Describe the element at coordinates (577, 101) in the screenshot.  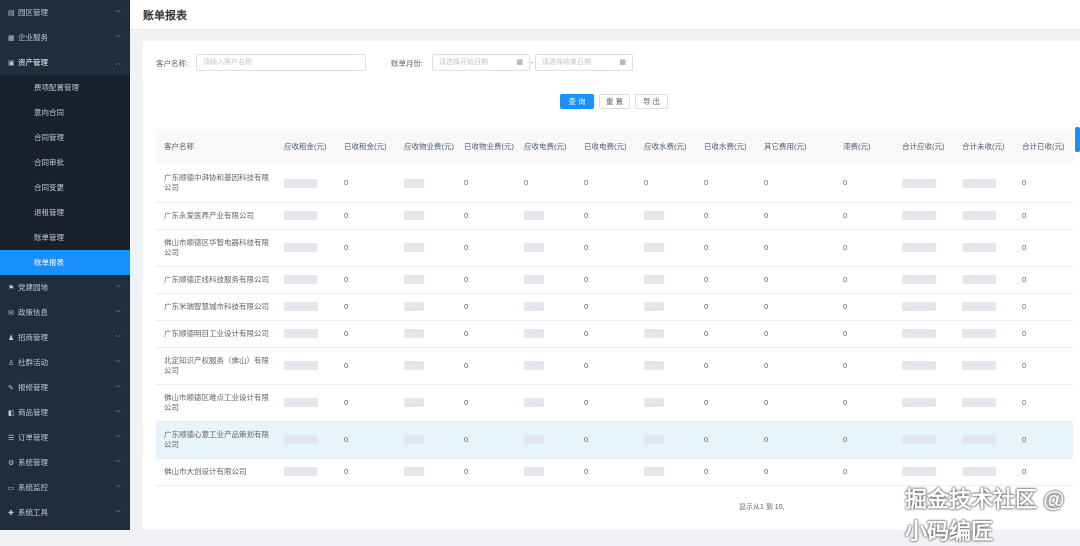
I see `search-button: 查 询` at that location.